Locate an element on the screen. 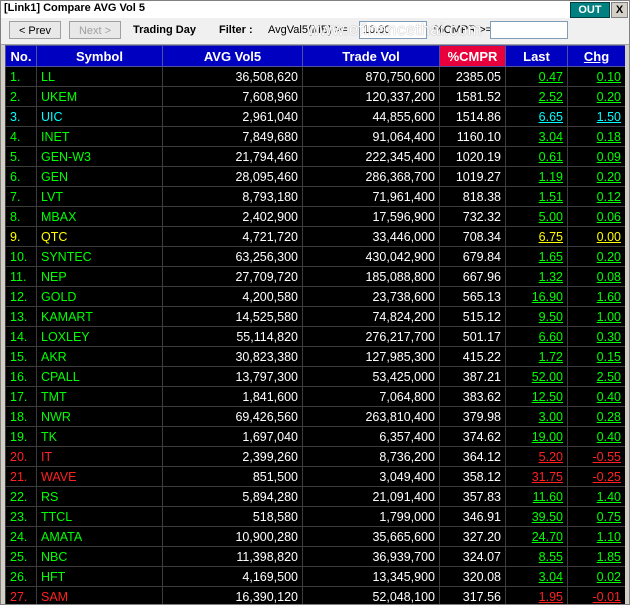 Image resolution: width=630 pixels, height=605 pixels. row-chg: 0.12 is located at coordinates (596, 196).